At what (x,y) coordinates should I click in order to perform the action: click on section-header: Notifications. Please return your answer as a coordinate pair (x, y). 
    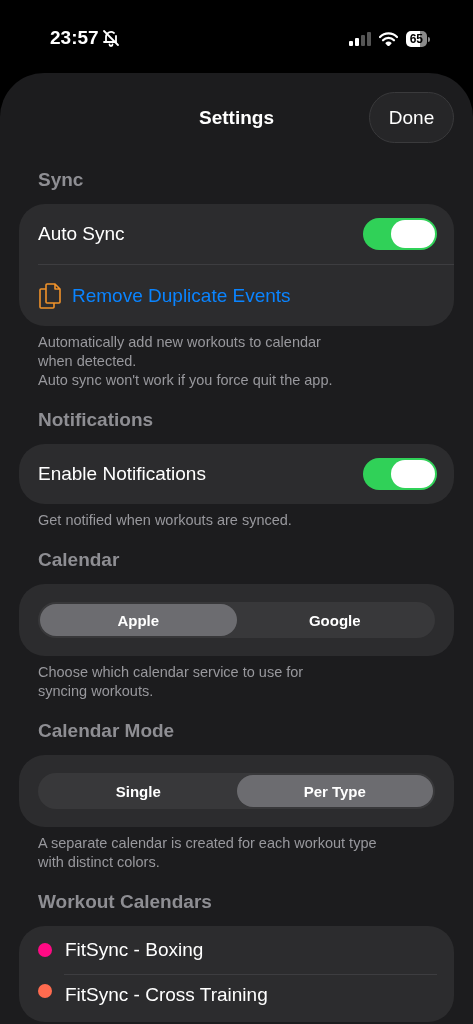
    Looking at the image, I should click on (96, 420).